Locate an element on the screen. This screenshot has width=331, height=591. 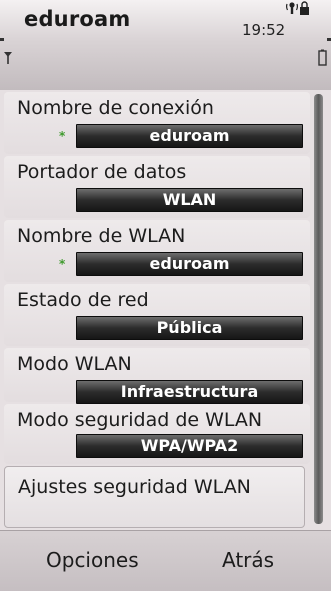
setting-label: Portador de datos is located at coordinates (102, 172).